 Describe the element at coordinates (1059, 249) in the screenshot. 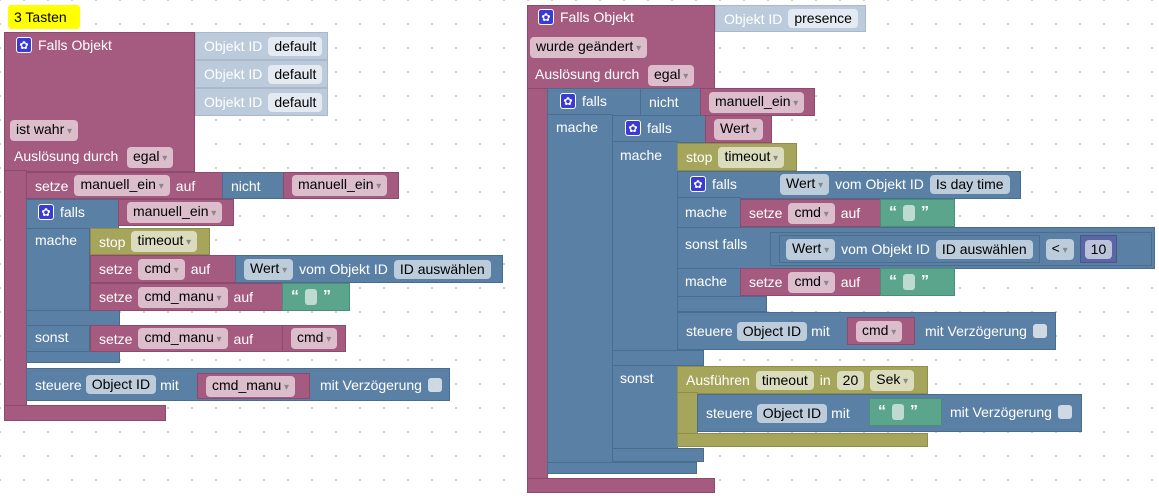

I see `operator-dropdown: <` at that location.